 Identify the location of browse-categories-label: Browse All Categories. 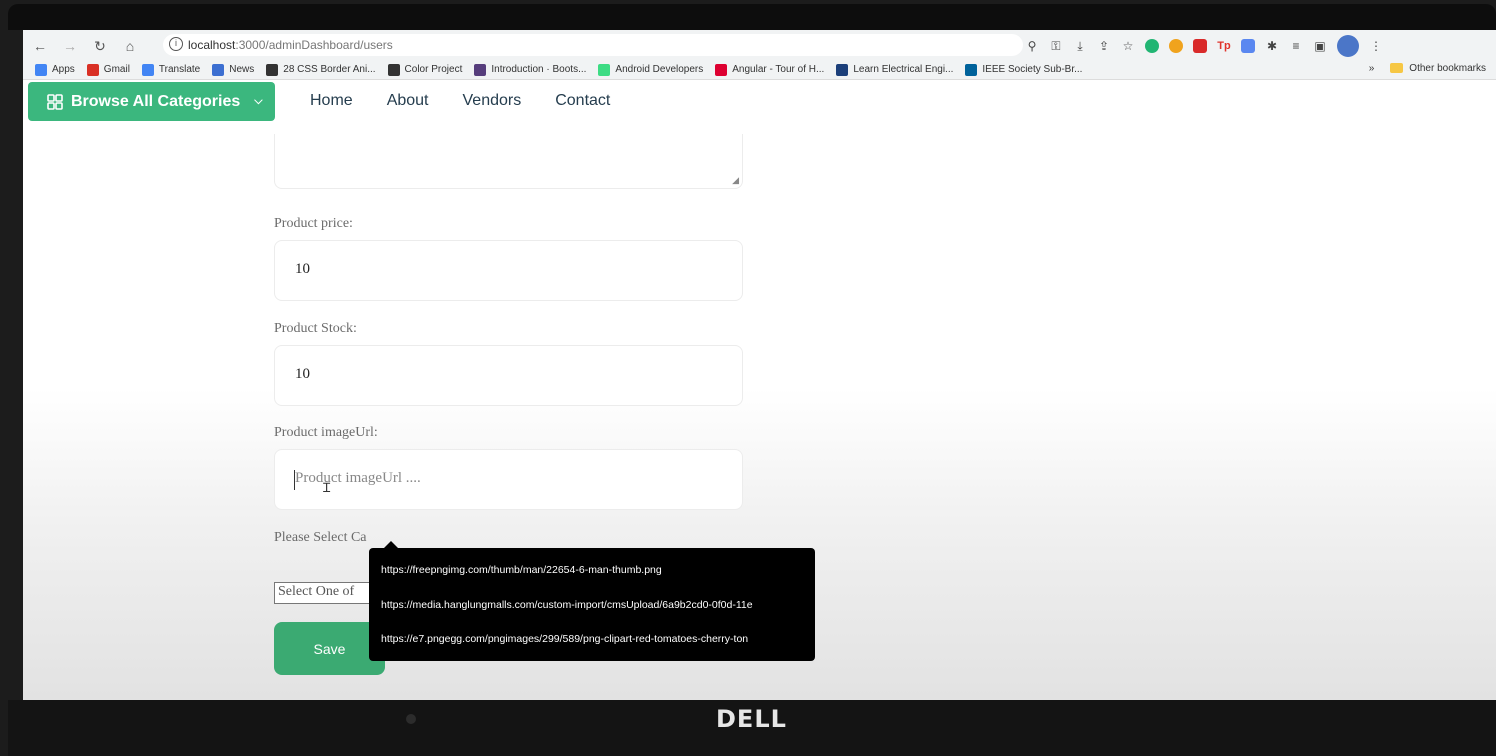
(156, 101).